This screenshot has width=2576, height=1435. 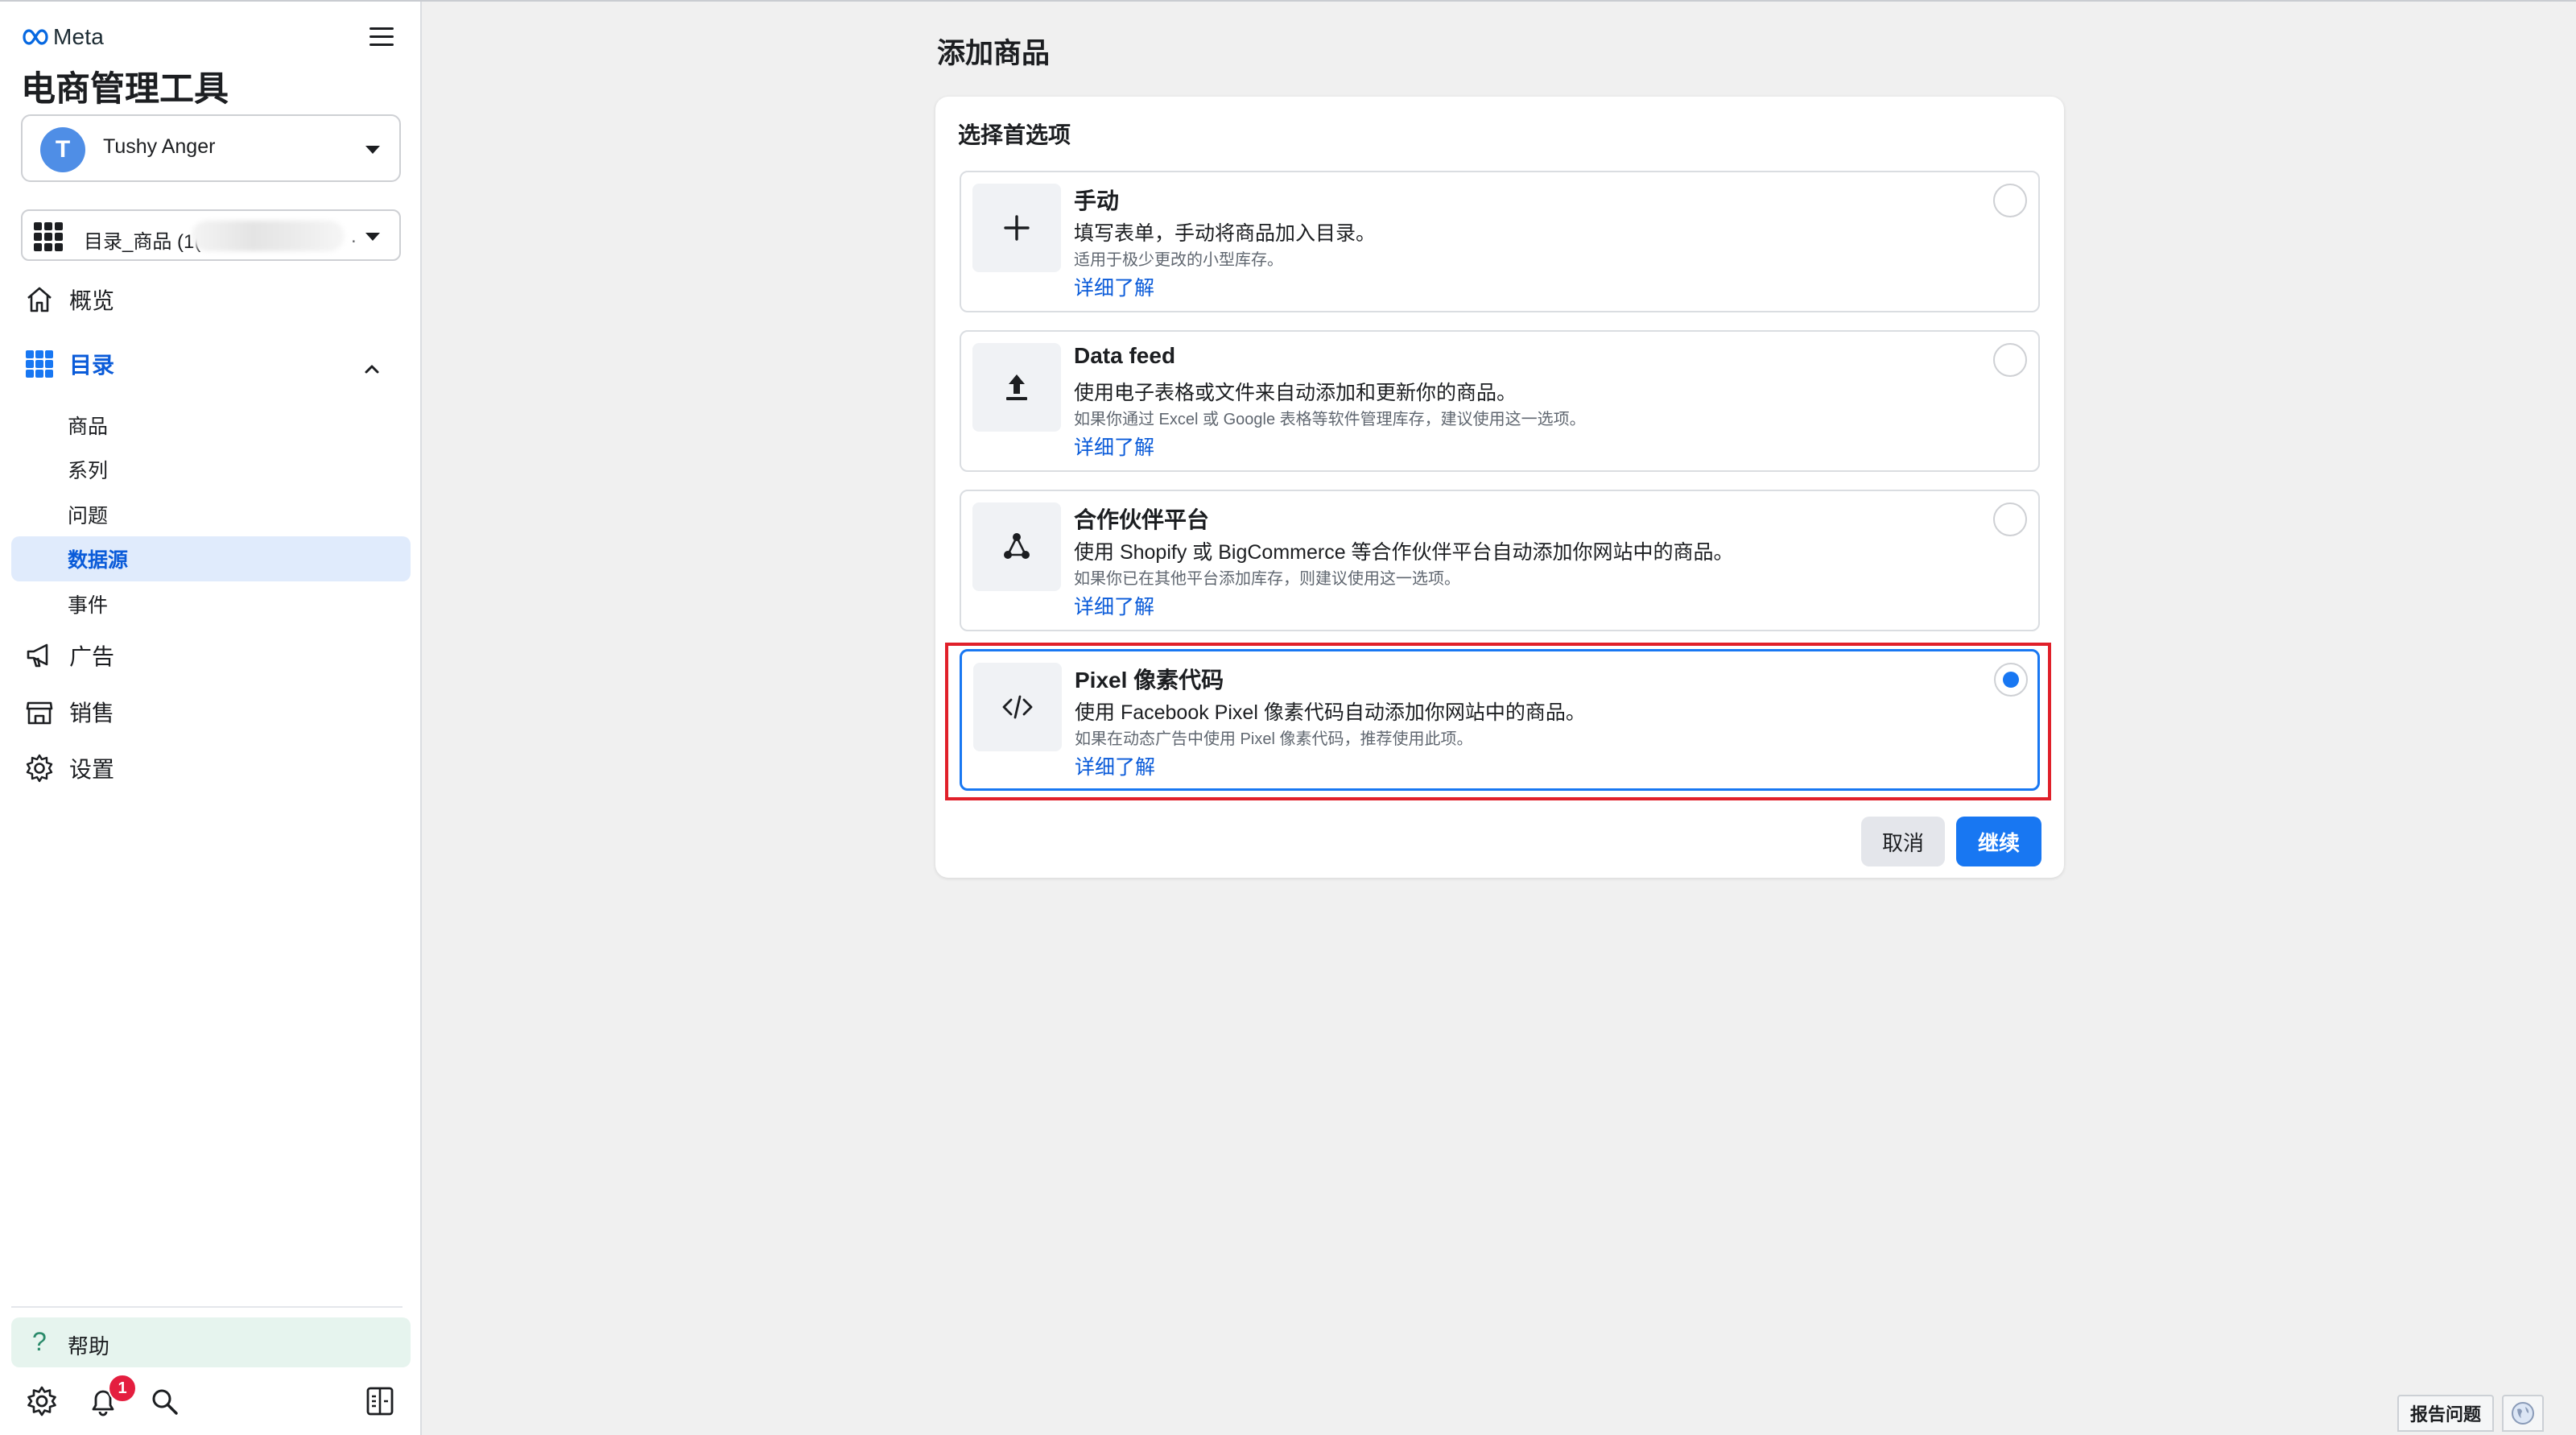 I want to click on option-title: 手动, so click(x=1097, y=201).